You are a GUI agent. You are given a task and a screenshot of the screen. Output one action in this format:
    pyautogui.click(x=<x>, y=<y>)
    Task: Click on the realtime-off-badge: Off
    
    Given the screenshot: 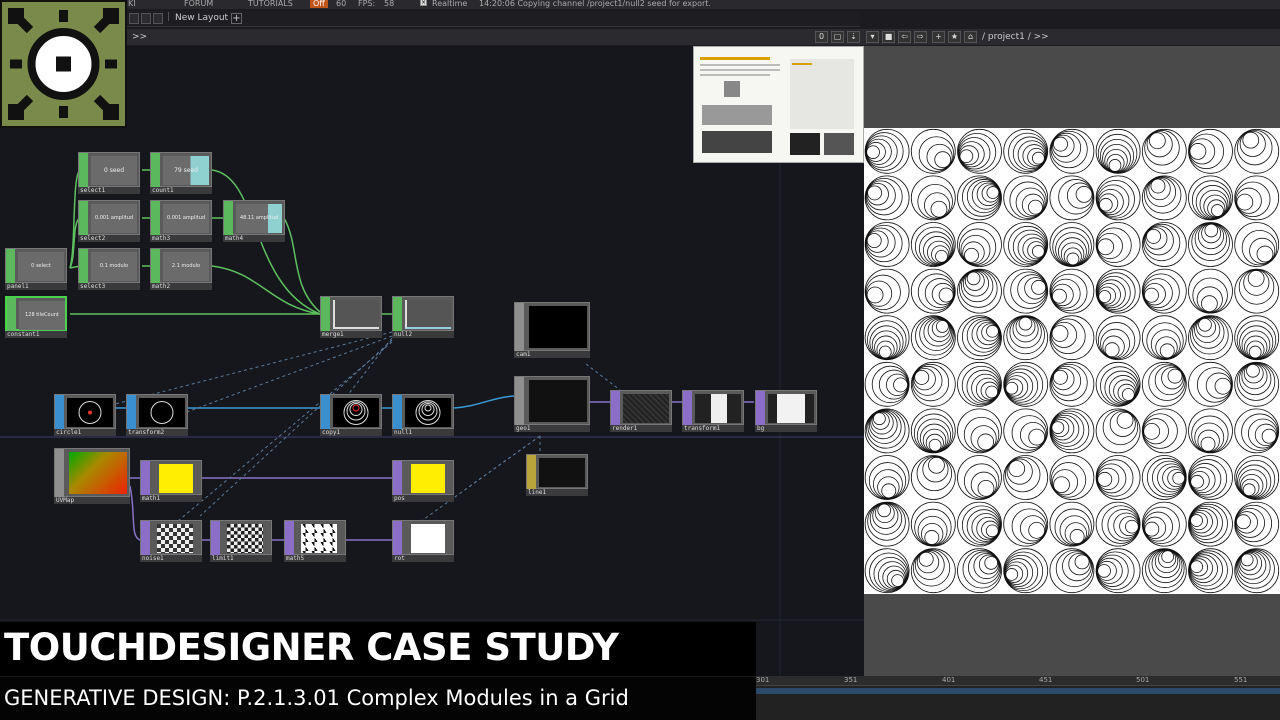 What is the action you would take?
    pyautogui.click(x=319, y=4)
    